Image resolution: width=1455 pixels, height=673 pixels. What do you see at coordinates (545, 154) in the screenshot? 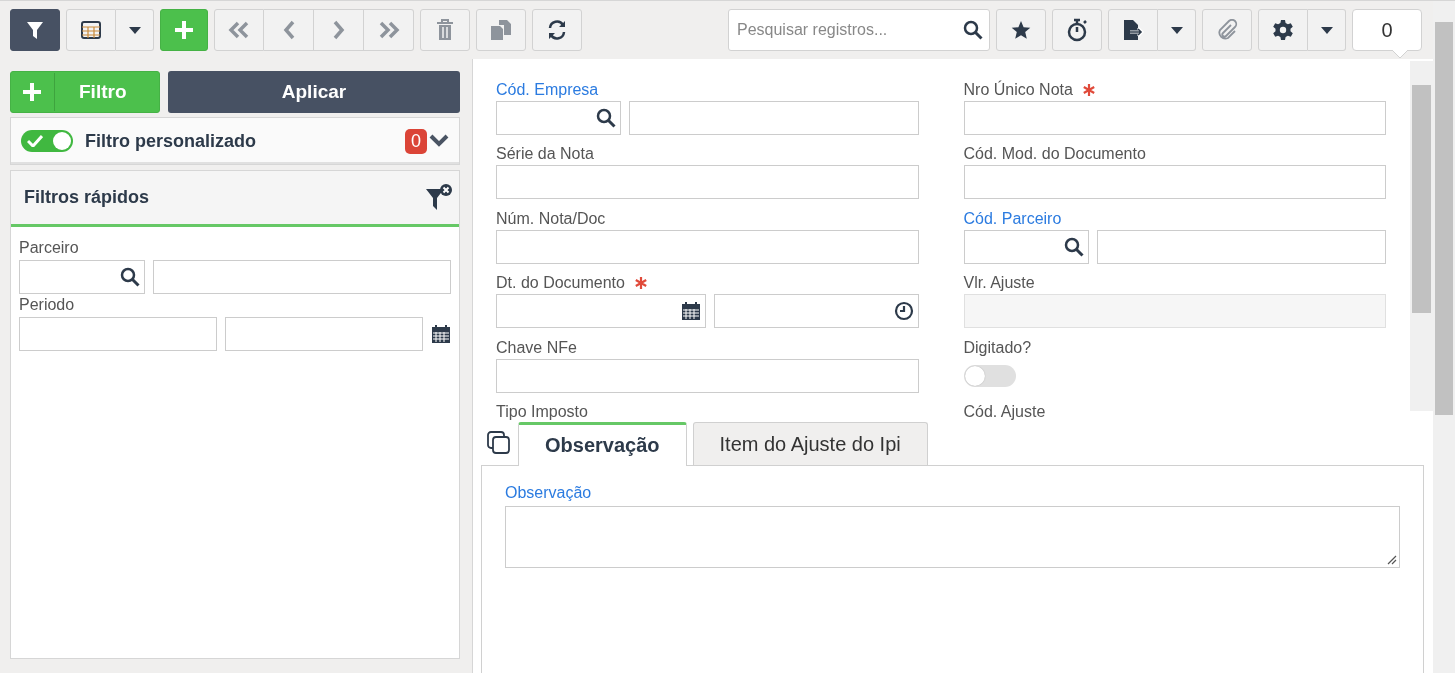
I see `field-label: Série da Nota` at bounding box center [545, 154].